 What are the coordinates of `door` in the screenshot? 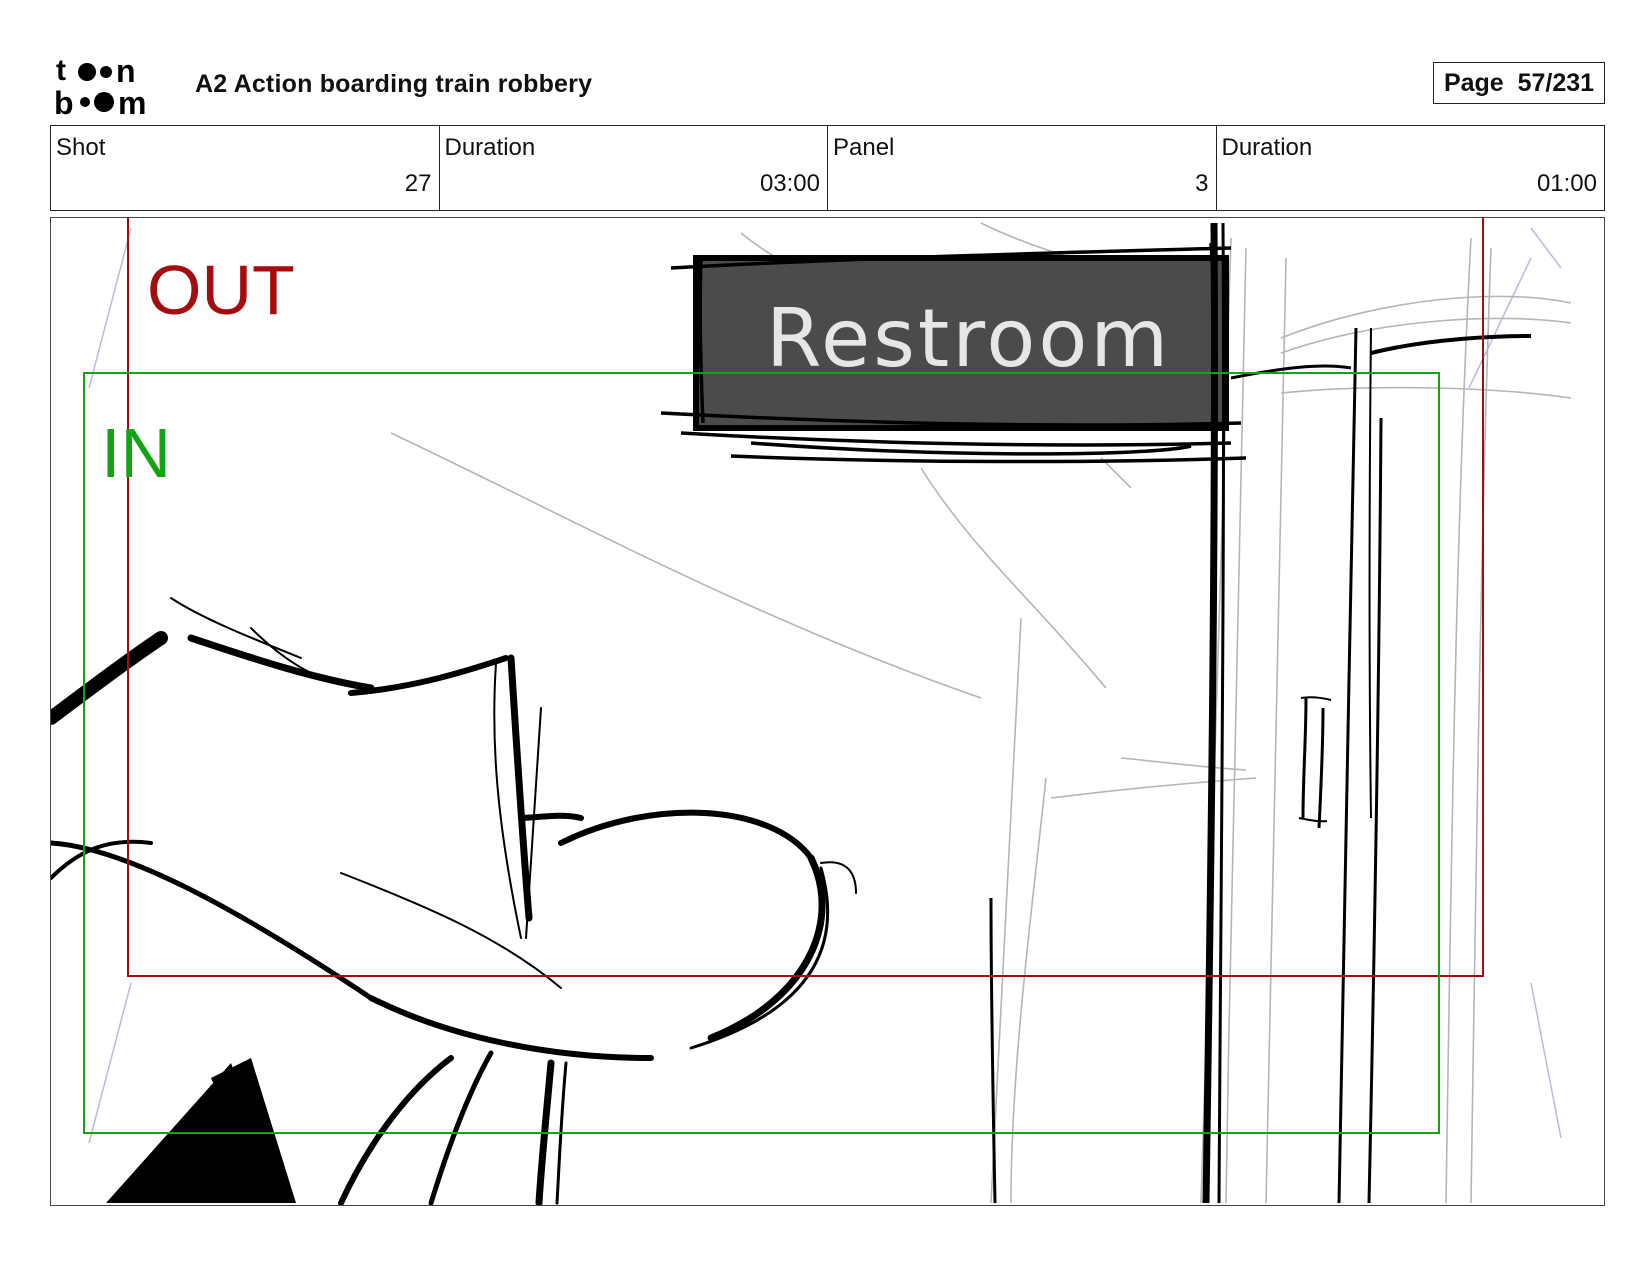 It's located at (1340, 765).